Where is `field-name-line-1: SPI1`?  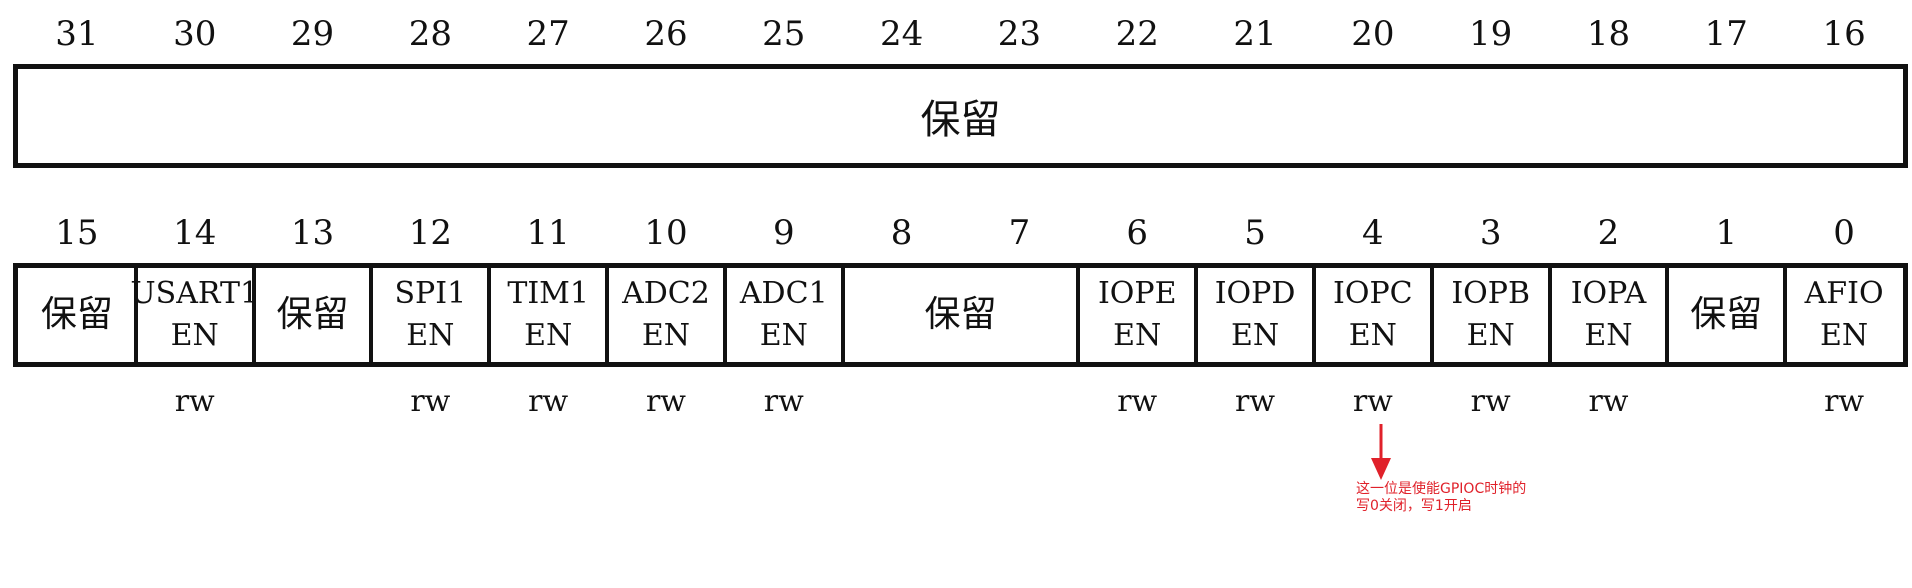 field-name-line-1: SPI1 is located at coordinates (430, 293).